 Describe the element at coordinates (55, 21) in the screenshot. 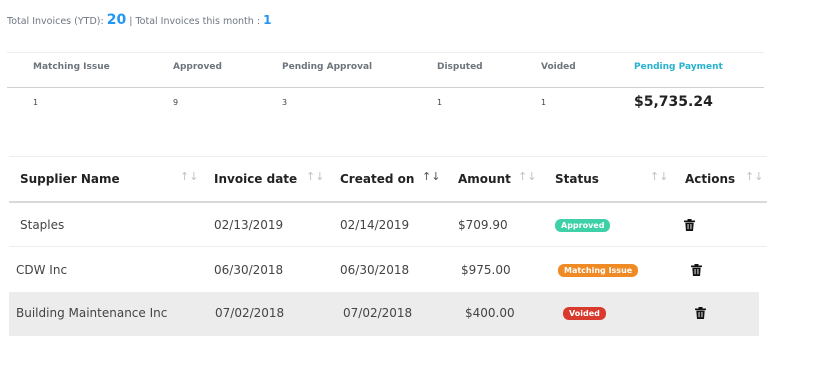

I see `ytd-label: Total Invoices (YTD):` at that location.